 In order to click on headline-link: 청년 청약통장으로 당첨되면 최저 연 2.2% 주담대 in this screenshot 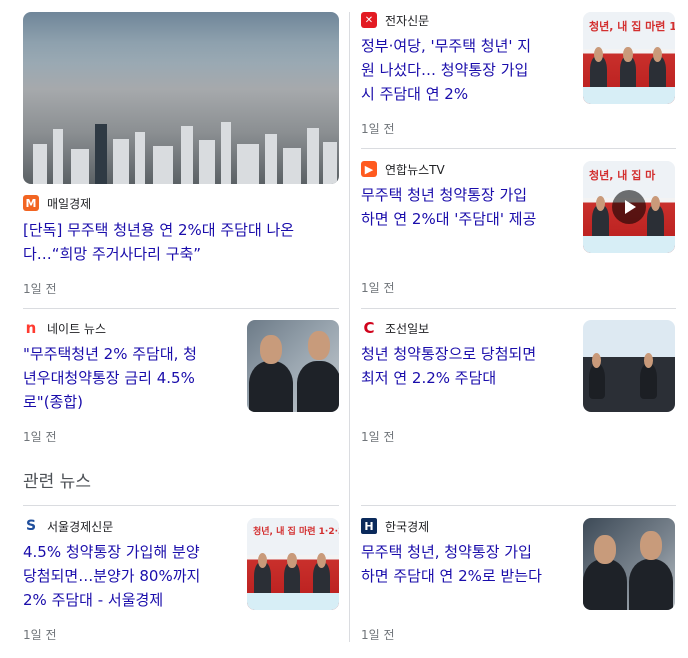, I will do `click(466, 366)`.